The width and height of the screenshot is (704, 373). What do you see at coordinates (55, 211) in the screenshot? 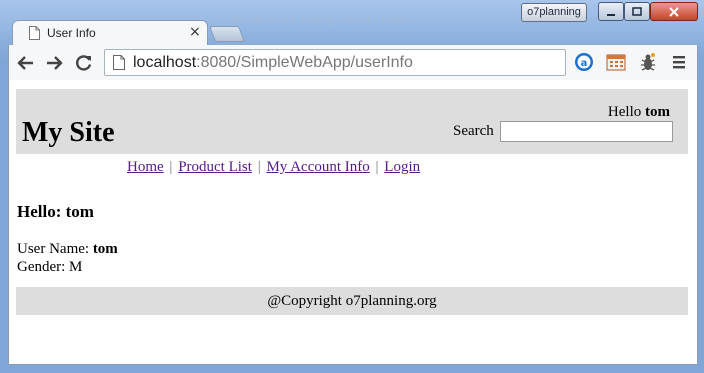
I see `page-heading: Hello: tom` at bounding box center [55, 211].